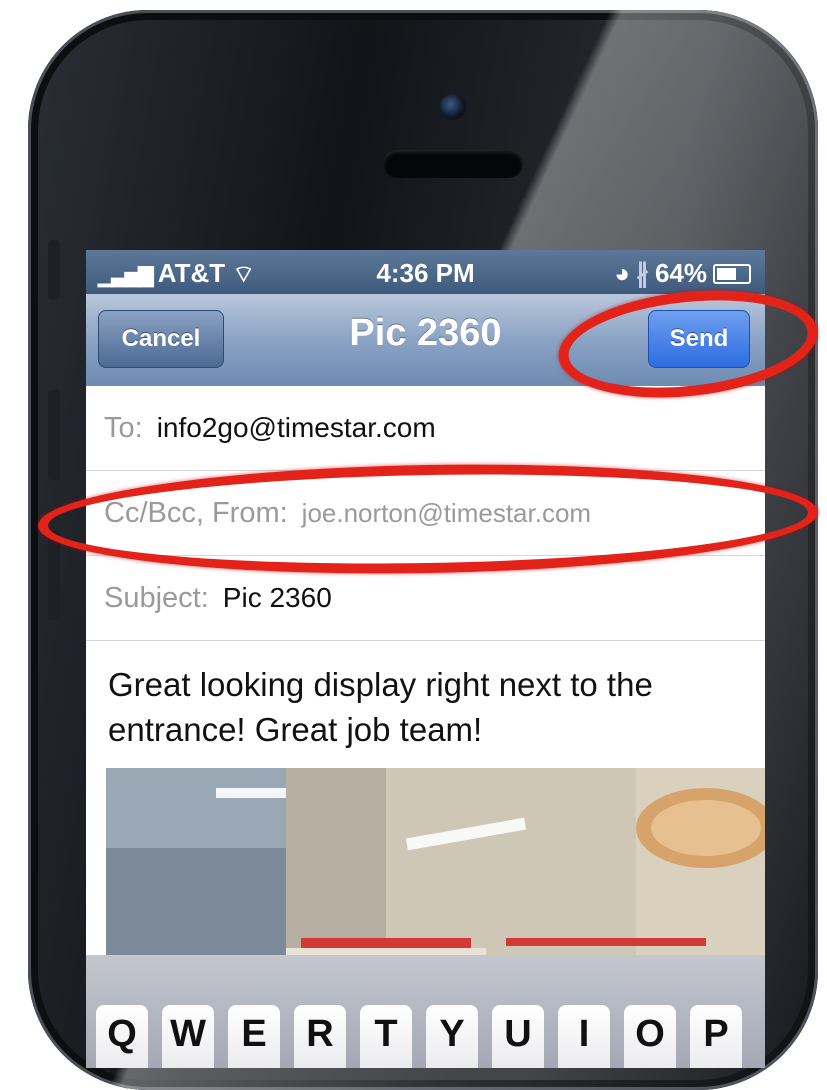 The width and height of the screenshot is (827, 1090). I want to click on battery-percent: 64%, so click(680, 273).